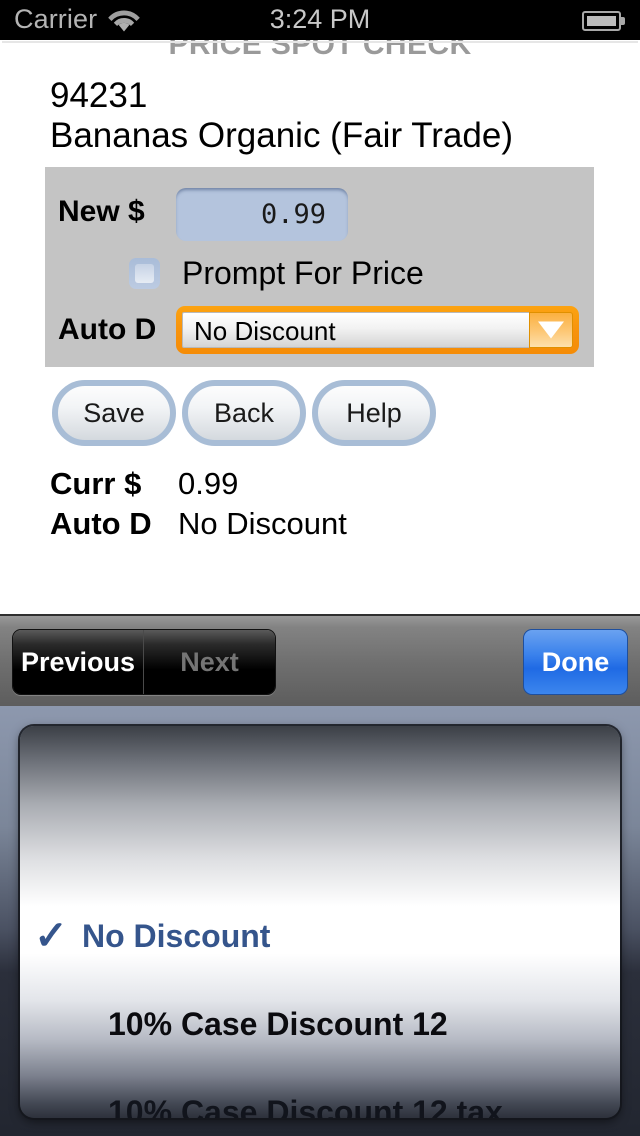 Image resolution: width=640 pixels, height=1136 pixels. I want to click on new-price-input, so click(262, 214).